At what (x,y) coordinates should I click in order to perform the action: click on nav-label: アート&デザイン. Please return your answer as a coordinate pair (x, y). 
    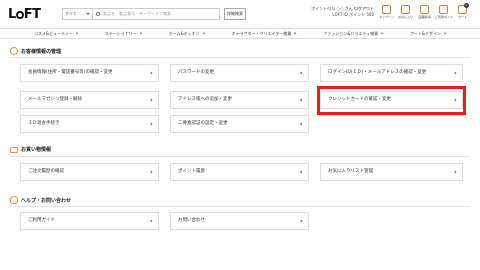
    Looking at the image, I should click on (425, 33).